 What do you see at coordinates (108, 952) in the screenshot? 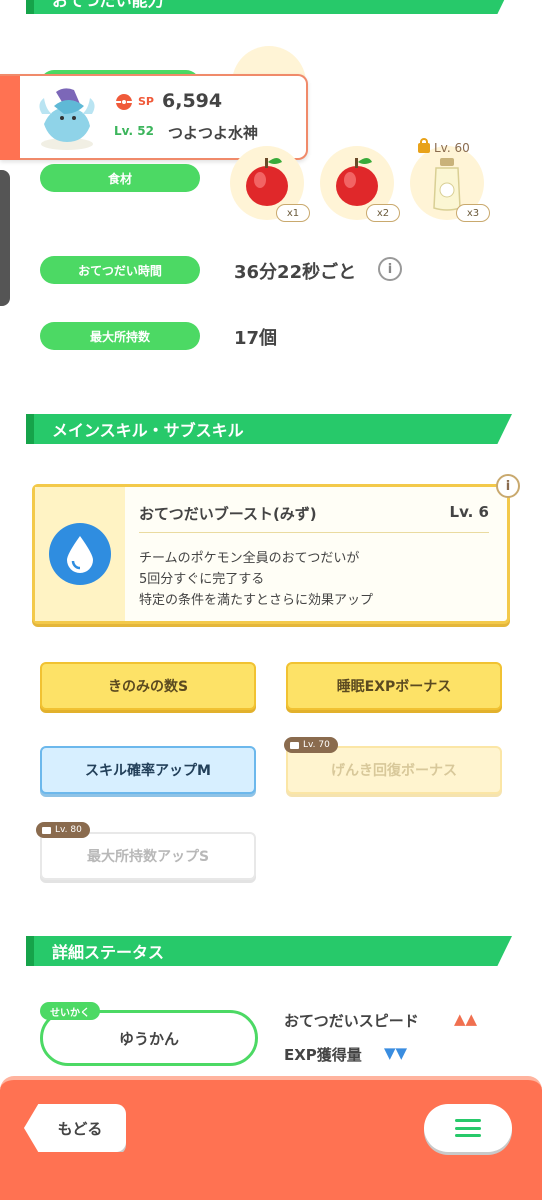
I see `section-title: 詳細ステータス` at bounding box center [108, 952].